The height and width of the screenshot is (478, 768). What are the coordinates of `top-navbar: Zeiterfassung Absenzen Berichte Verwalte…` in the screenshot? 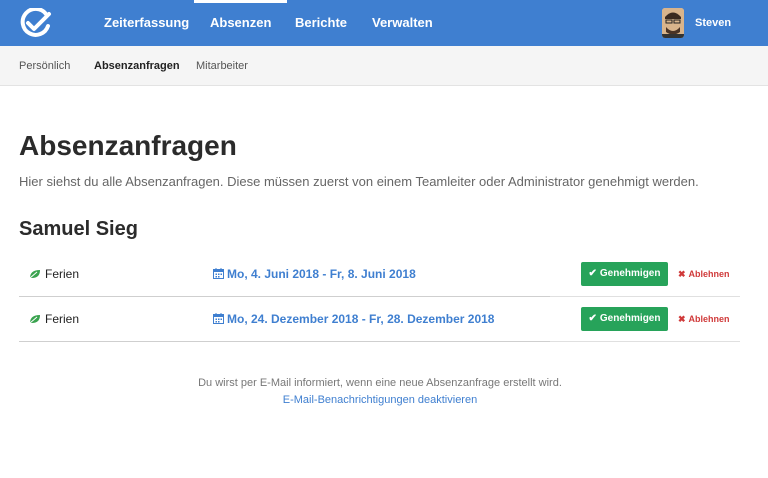 It's located at (384, 23).